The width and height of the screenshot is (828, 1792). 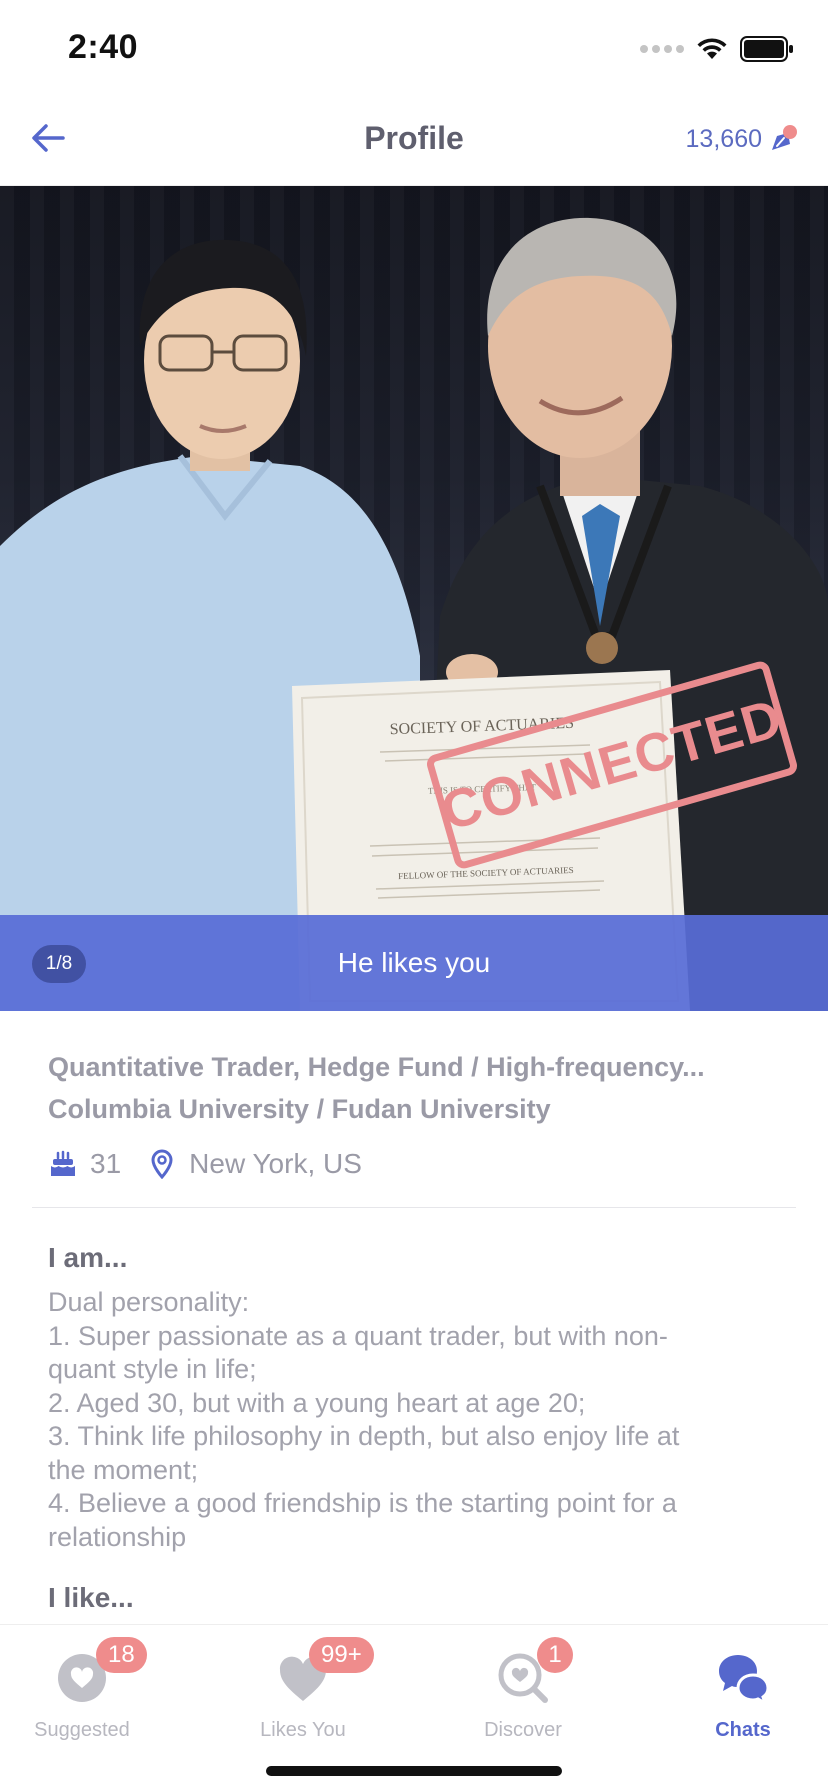 I want to click on education: Columbia University / Fudan University, so click(x=299, y=1109).